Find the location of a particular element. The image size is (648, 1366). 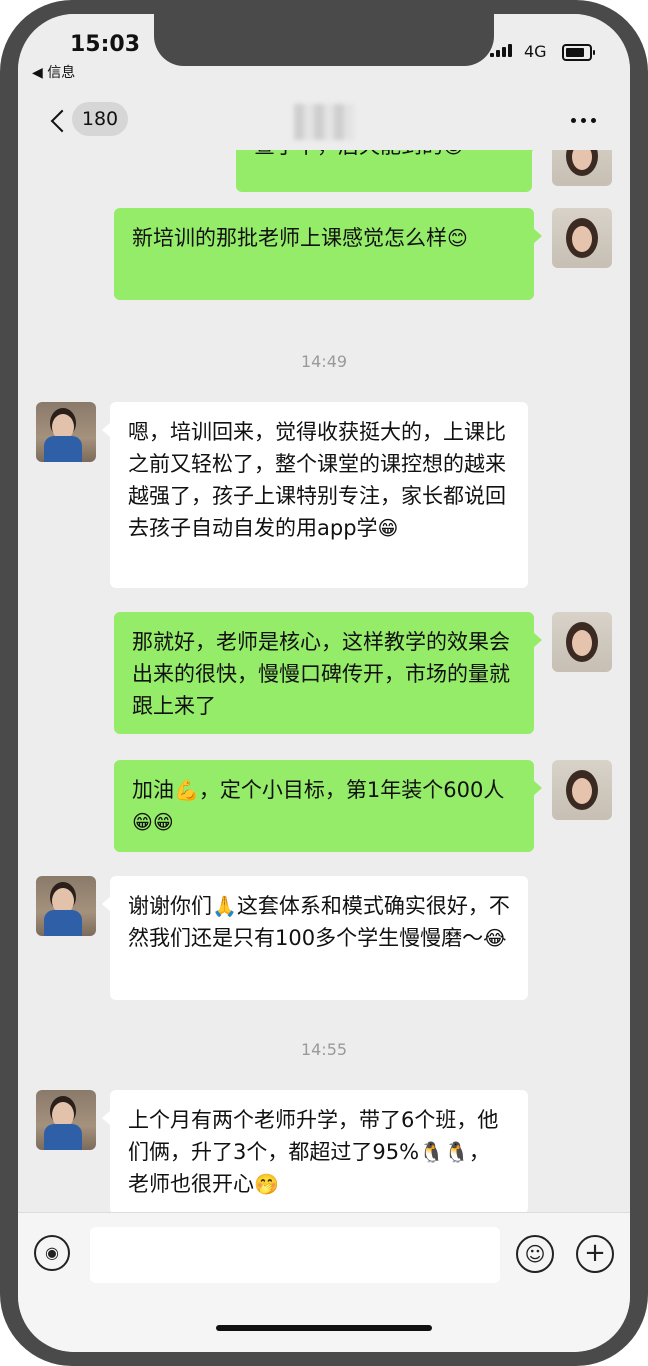

message-bubble: 新培训的那批老师上课感觉怎么样😊 is located at coordinates (328, 254).